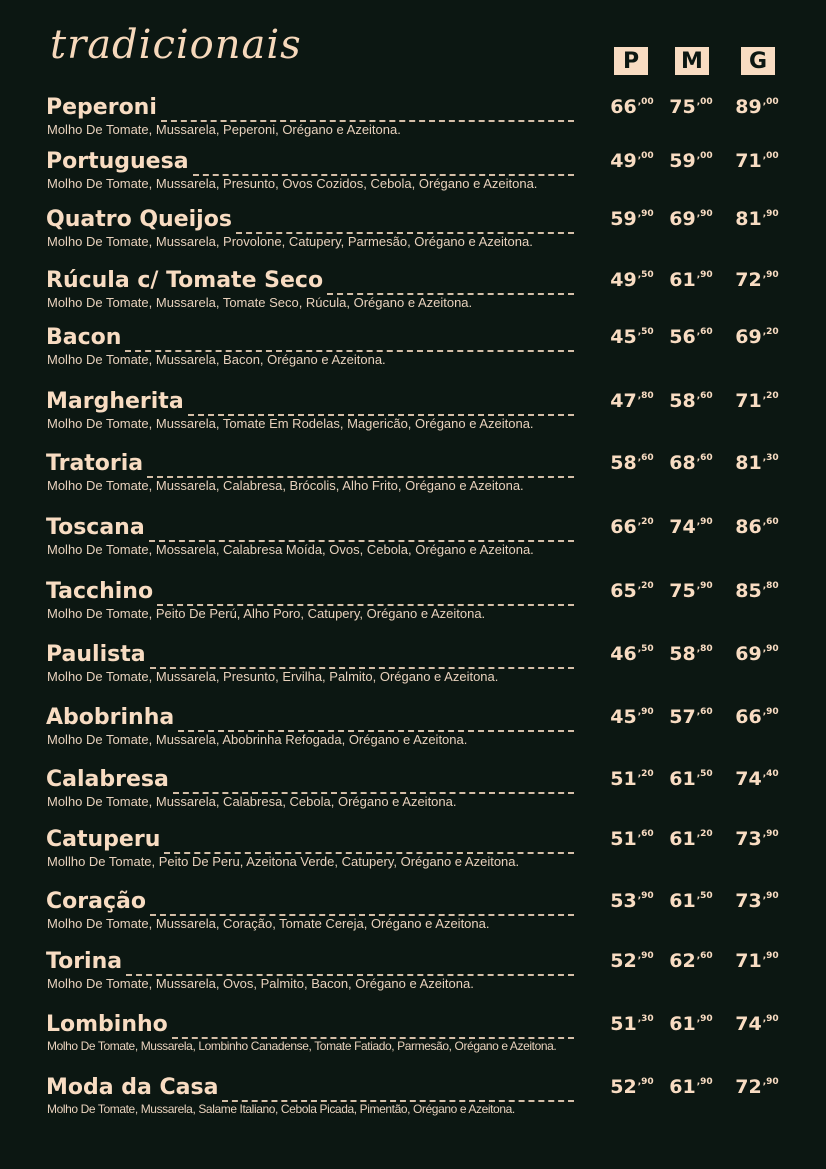 Image resolution: width=826 pixels, height=1169 pixels. What do you see at coordinates (632, 839) in the screenshot?
I see `price-p: 51,60` at bounding box center [632, 839].